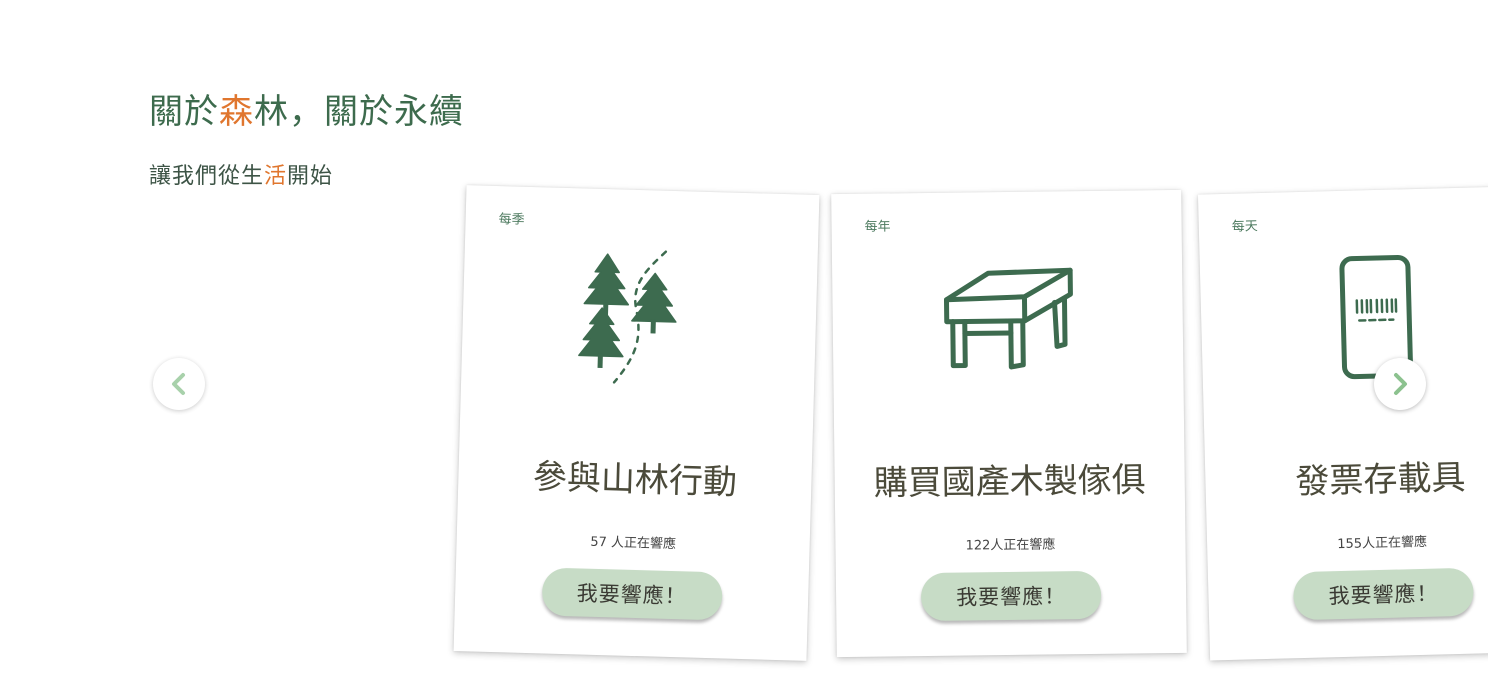 The height and width of the screenshot is (694, 1488). I want to click on response-count: 155人正在響應, so click(1382, 543).